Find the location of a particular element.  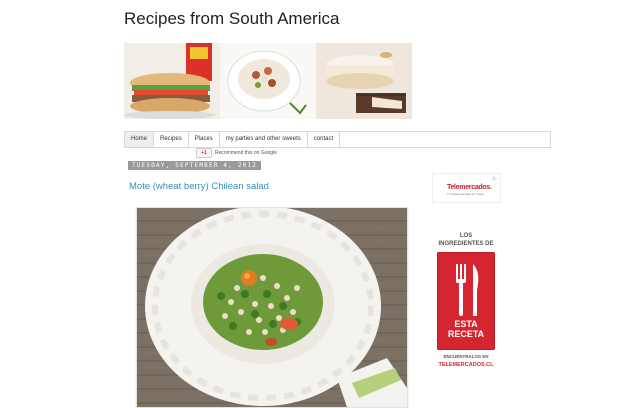

cake-photo is located at coordinates (364, 81).